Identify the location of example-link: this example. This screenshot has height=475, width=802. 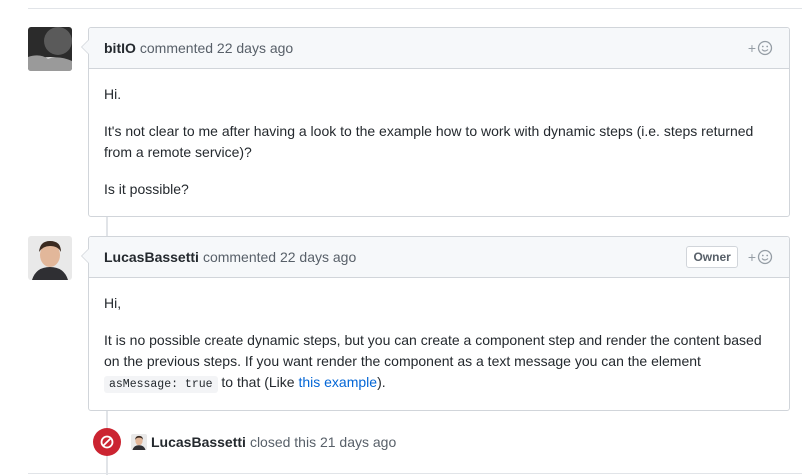
(337, 382).